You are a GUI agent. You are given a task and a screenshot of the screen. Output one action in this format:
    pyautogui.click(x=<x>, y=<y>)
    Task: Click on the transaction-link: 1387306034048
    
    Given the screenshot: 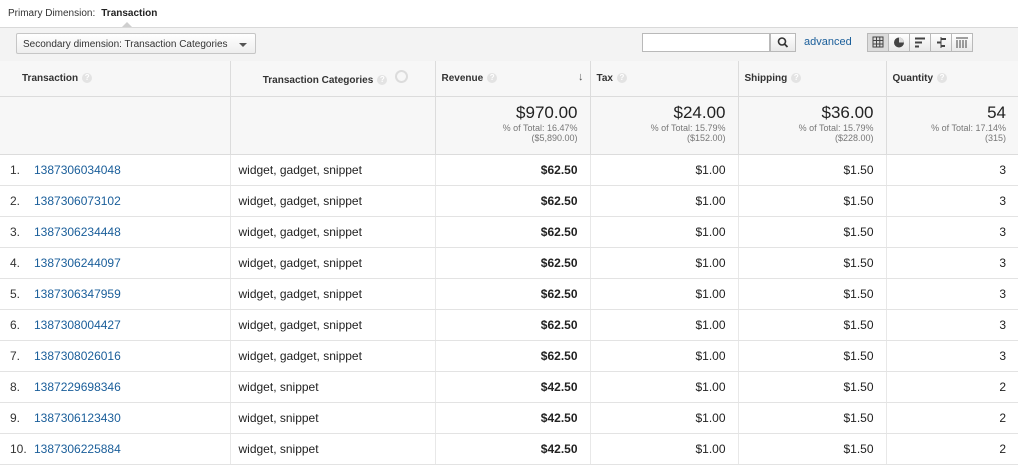 What is the action you would take?
    pyautogui.click(x=77, y=170)
    